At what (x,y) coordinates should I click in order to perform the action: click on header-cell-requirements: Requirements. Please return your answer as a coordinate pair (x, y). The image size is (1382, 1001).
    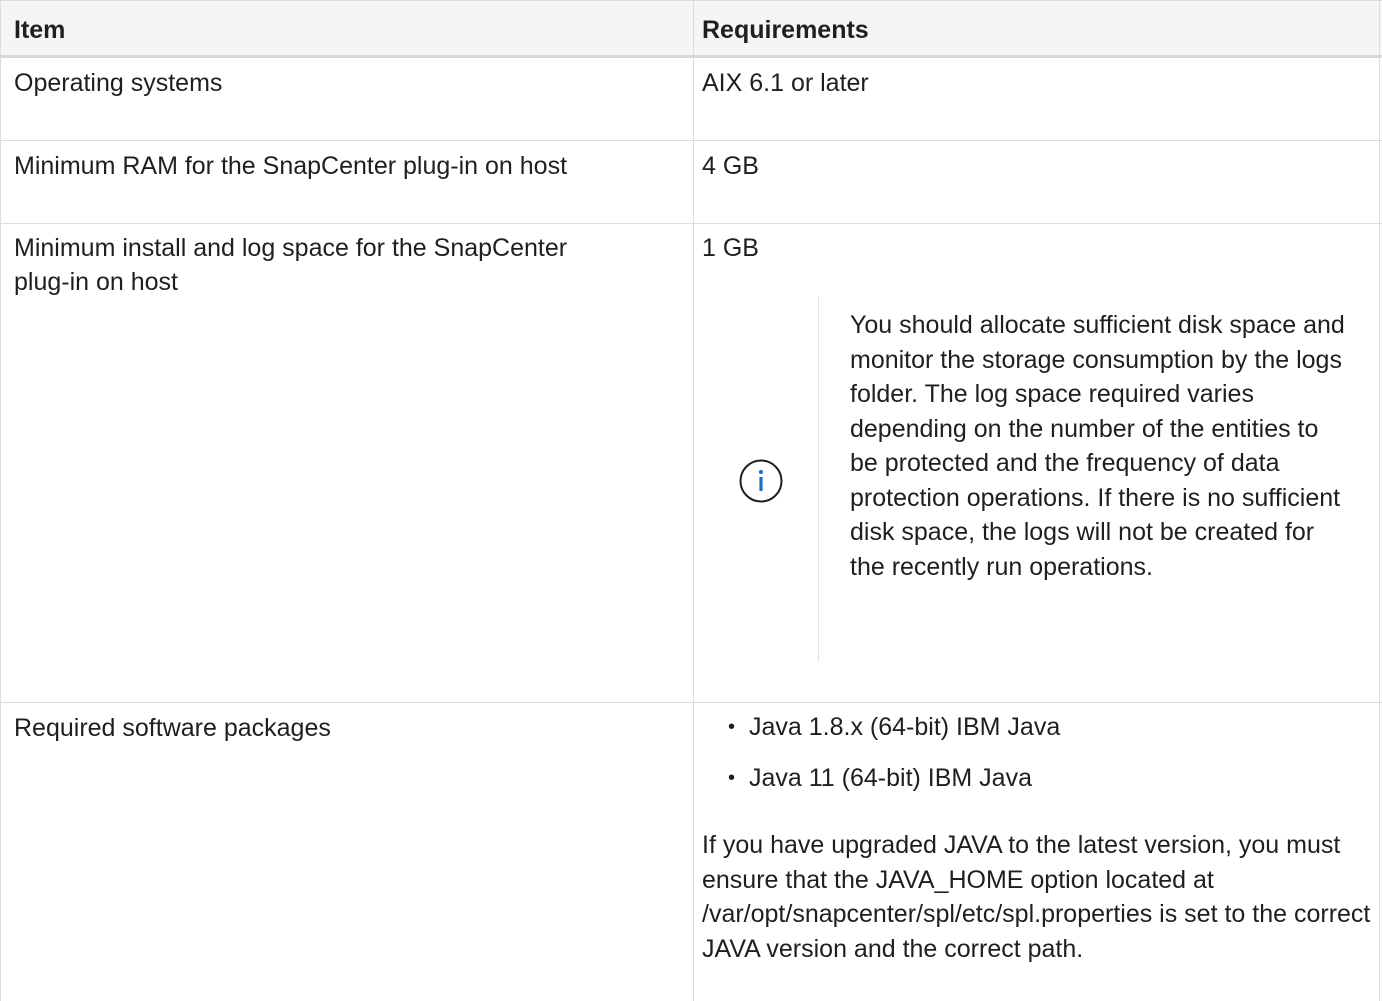
    Looking at the image, I should click on (1037, 28).